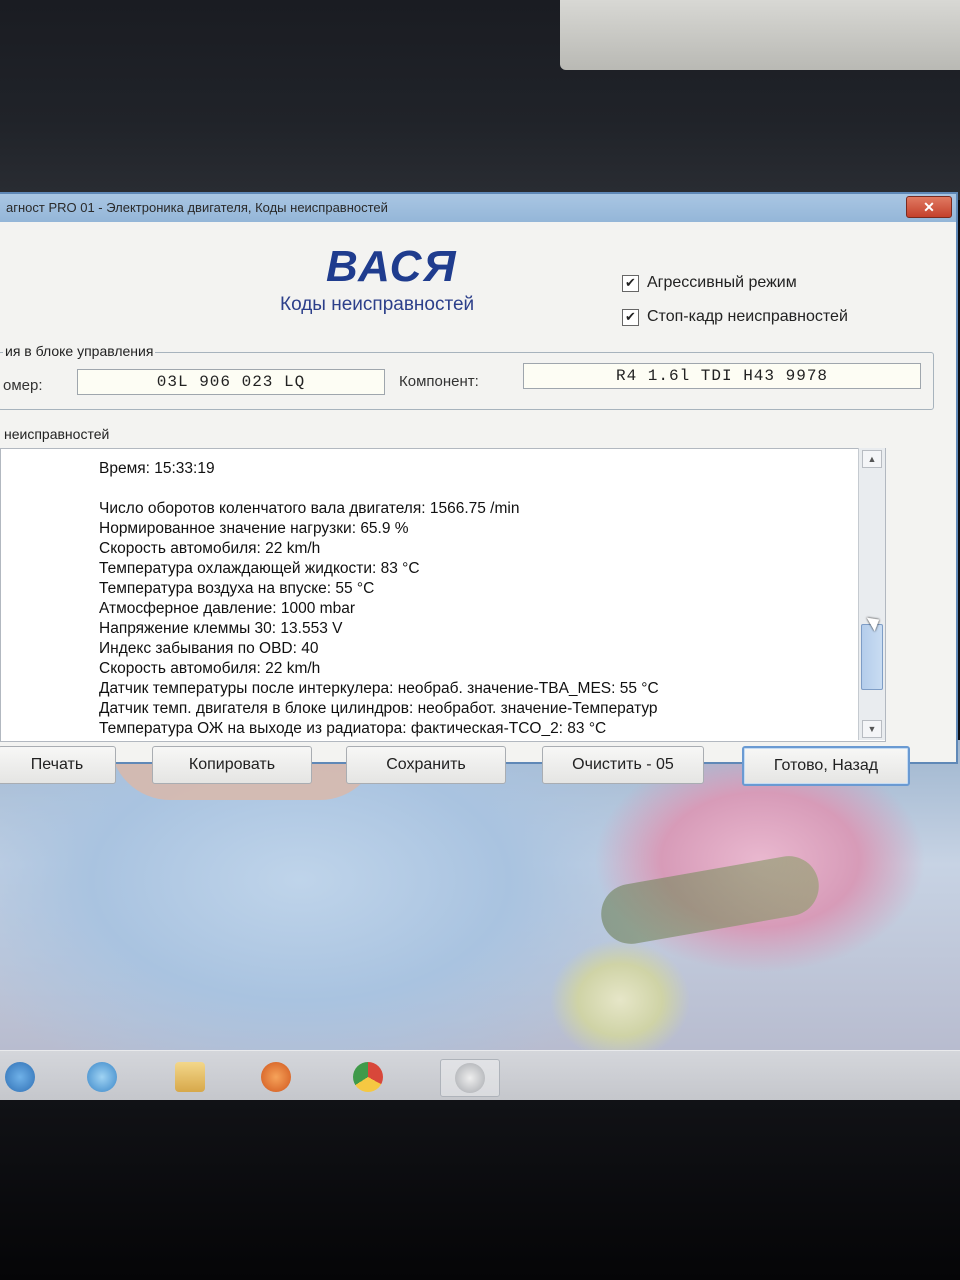  I want to click on monitor-bezel-bottom, so click(480, 1190).